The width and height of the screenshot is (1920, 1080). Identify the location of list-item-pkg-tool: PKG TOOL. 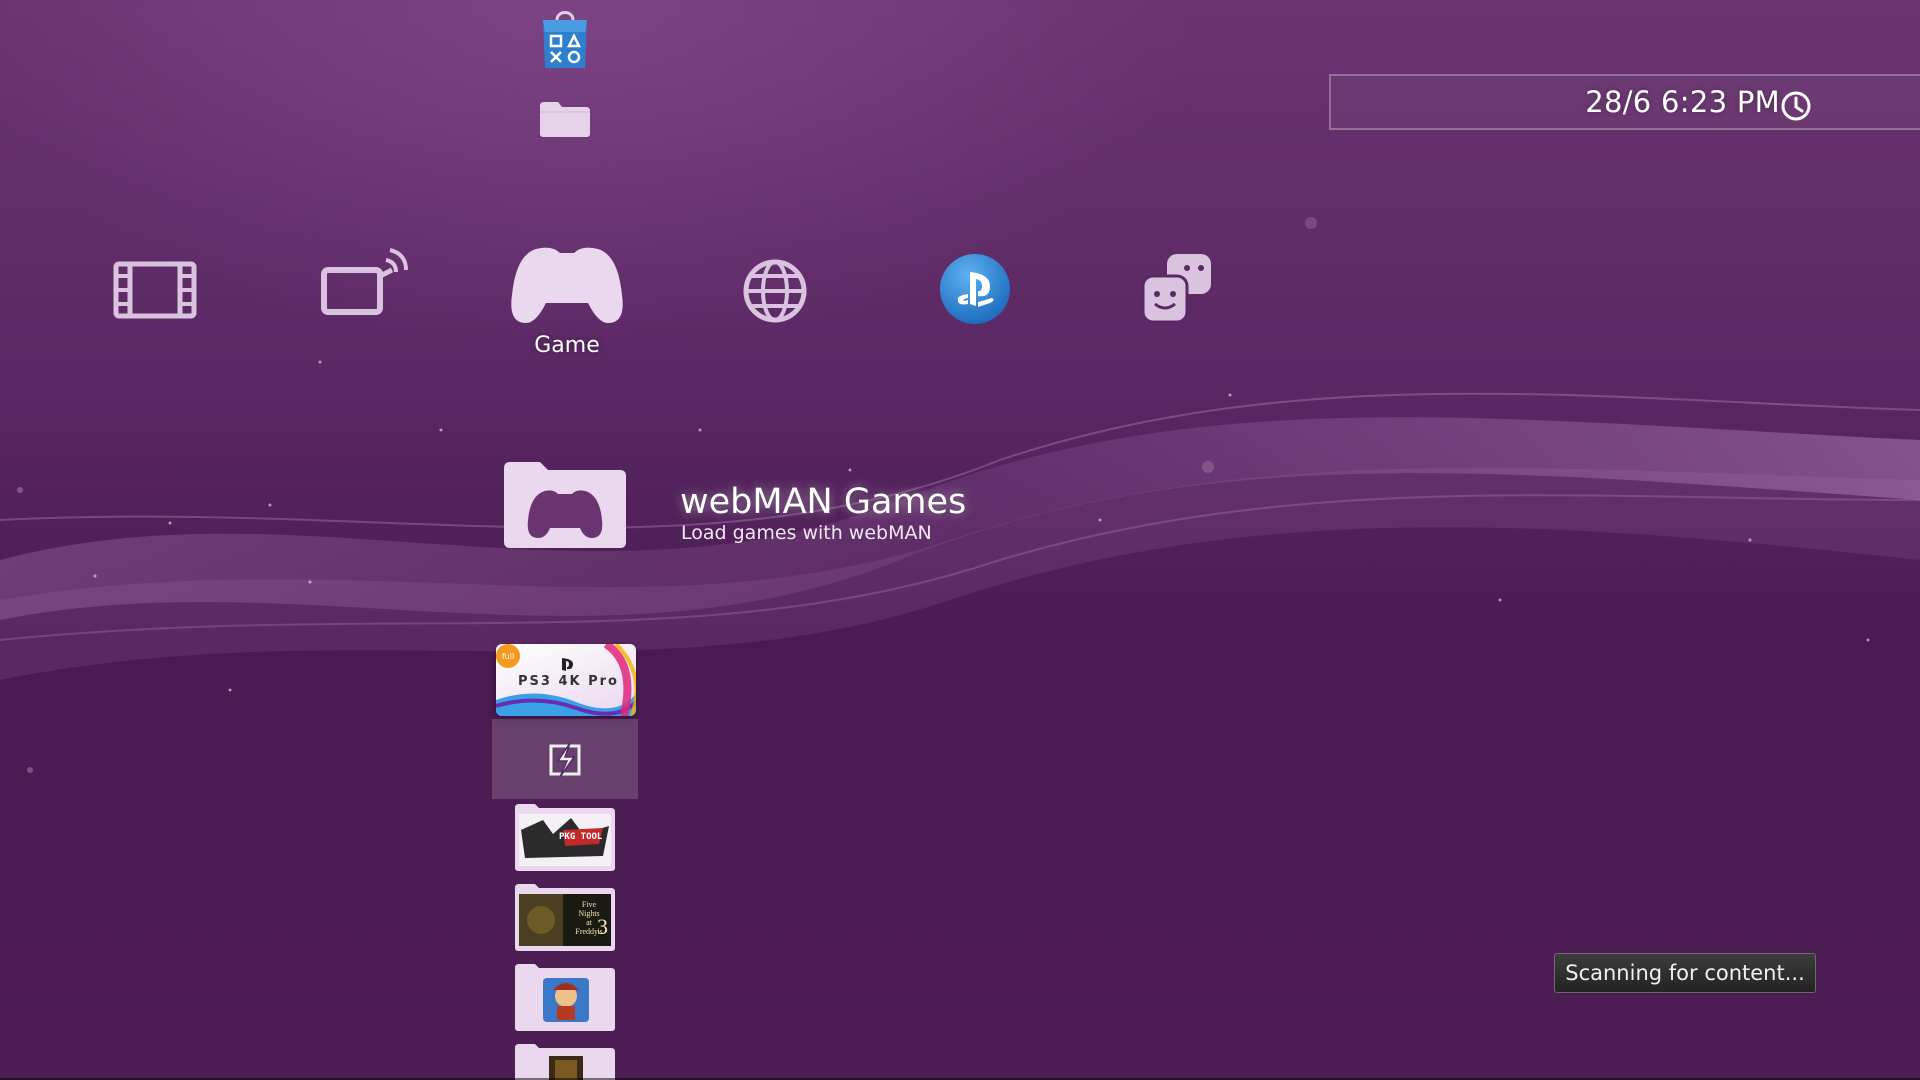
(565, 838).